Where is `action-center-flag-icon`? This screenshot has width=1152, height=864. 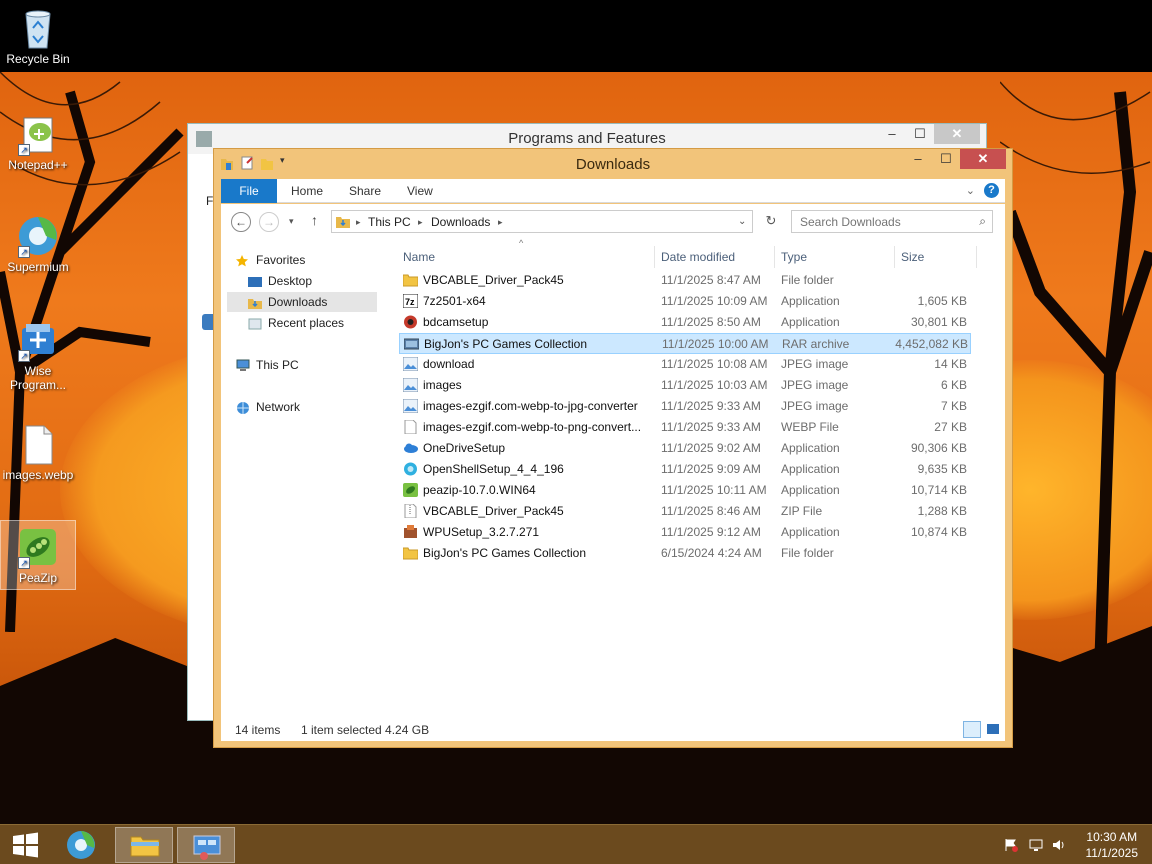
action-center-flag-icon is located at coordinates (1011, 845).